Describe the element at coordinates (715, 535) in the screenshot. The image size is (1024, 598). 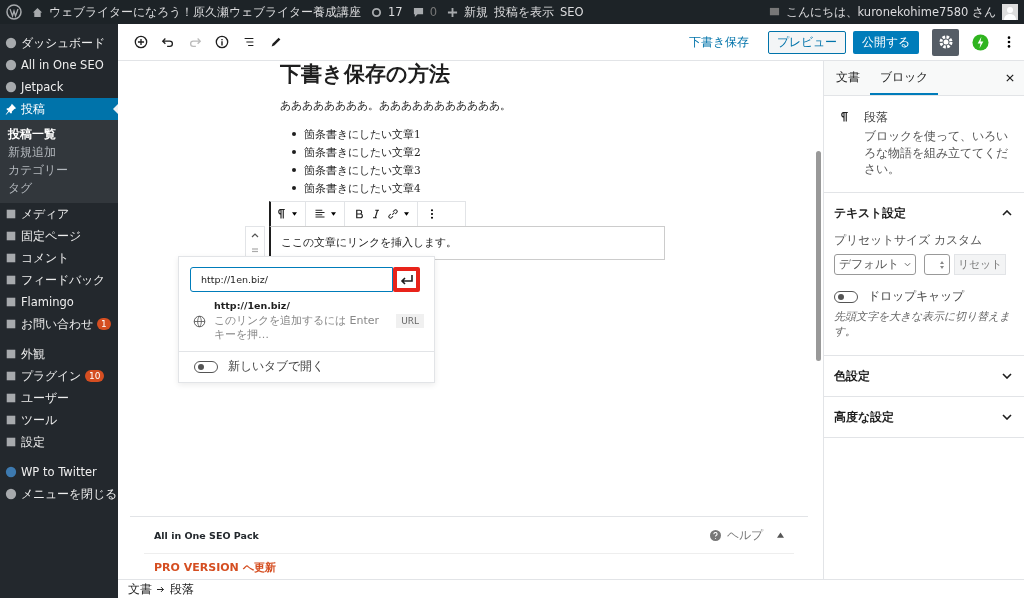
I see `help-icon` at that location.